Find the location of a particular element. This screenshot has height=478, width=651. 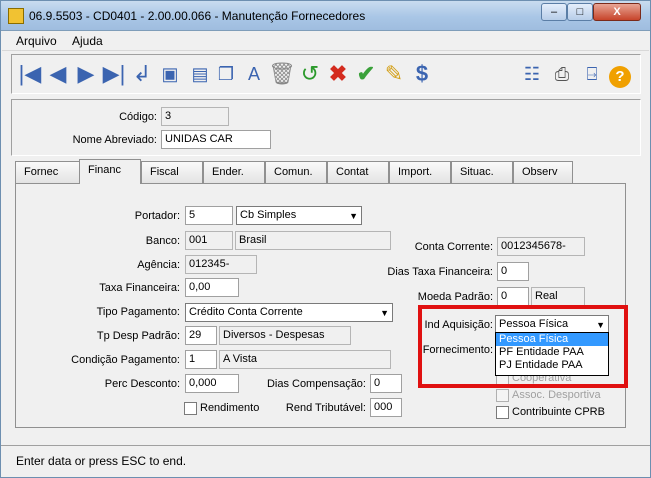

tipo-pagamento-combo: Crédito Conta Corrente ▼ is located at coordinates (289, 312).